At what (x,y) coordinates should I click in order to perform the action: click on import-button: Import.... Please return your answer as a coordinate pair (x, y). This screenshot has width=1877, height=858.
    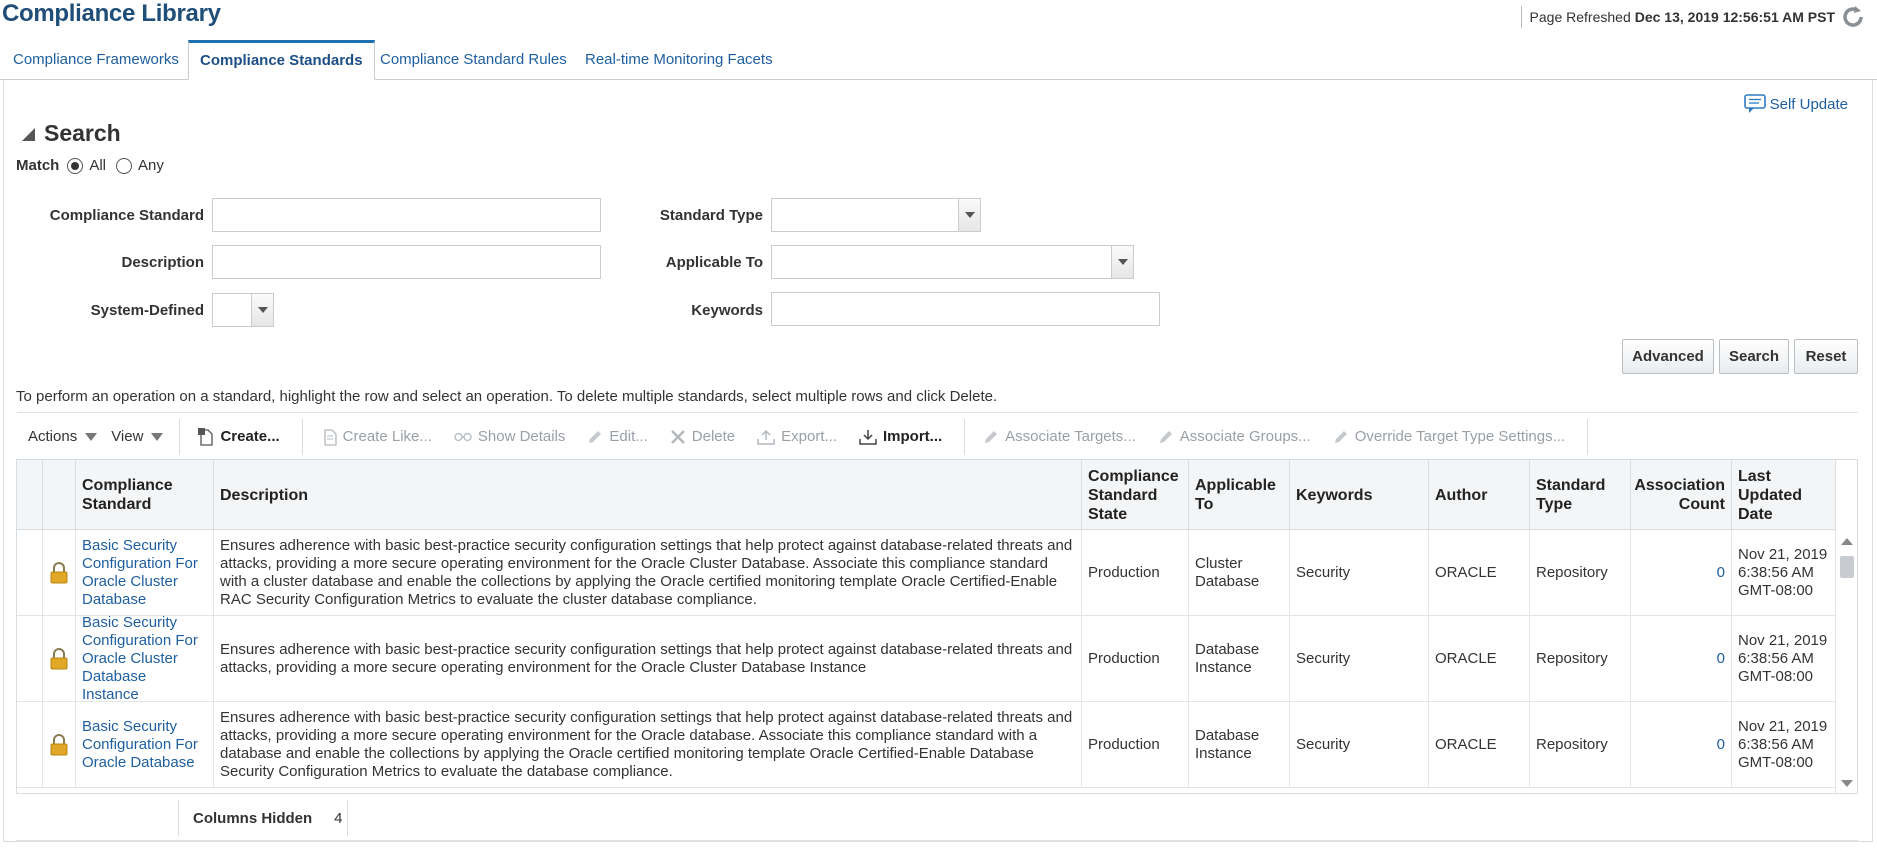
    Looking at the image, I should click on (900, 436).